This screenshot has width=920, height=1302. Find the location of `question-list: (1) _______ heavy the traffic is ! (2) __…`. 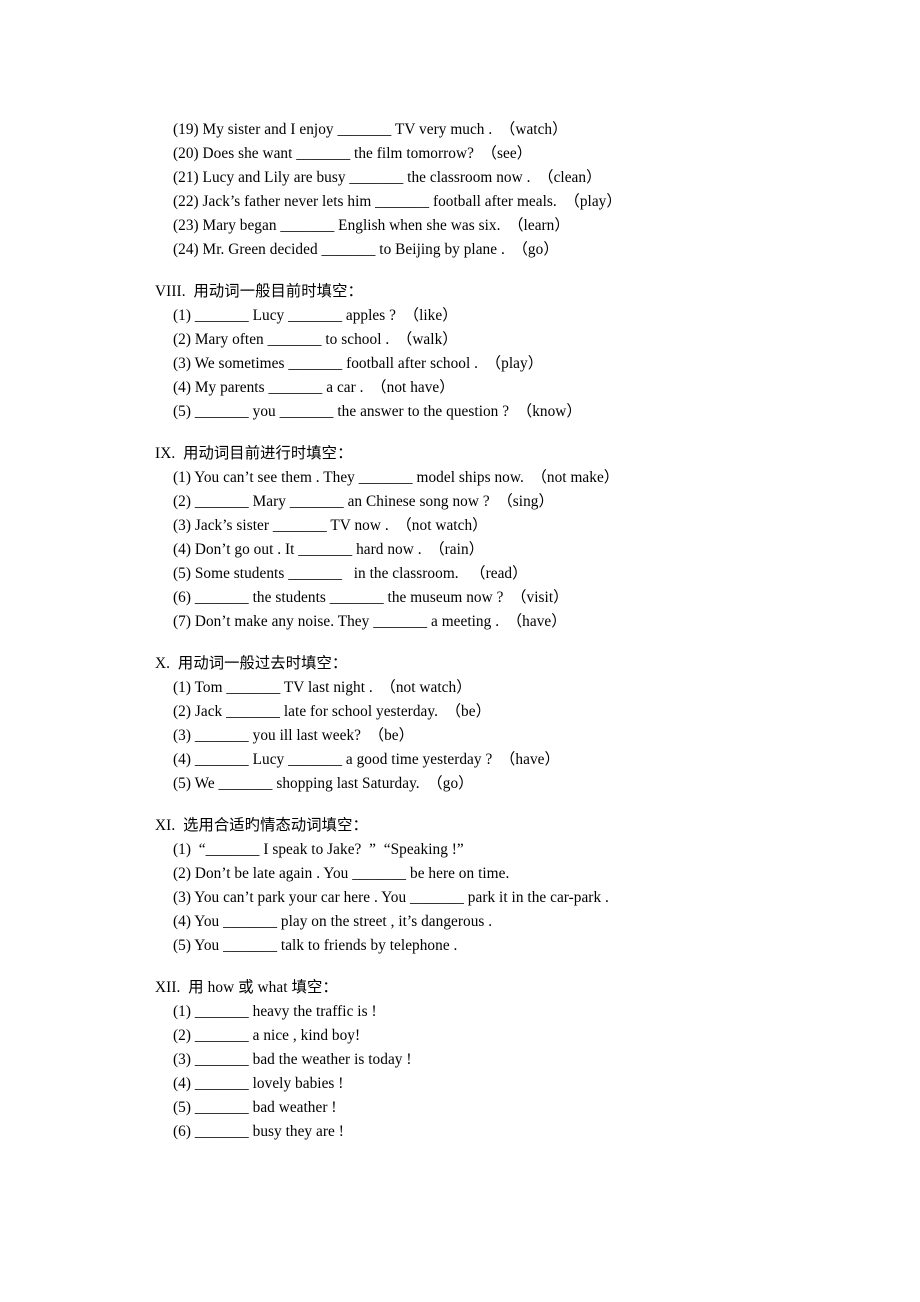

question-list: (1) _______ heavy the traffic is ! (2) __… is located at coordinates (505, 1072).